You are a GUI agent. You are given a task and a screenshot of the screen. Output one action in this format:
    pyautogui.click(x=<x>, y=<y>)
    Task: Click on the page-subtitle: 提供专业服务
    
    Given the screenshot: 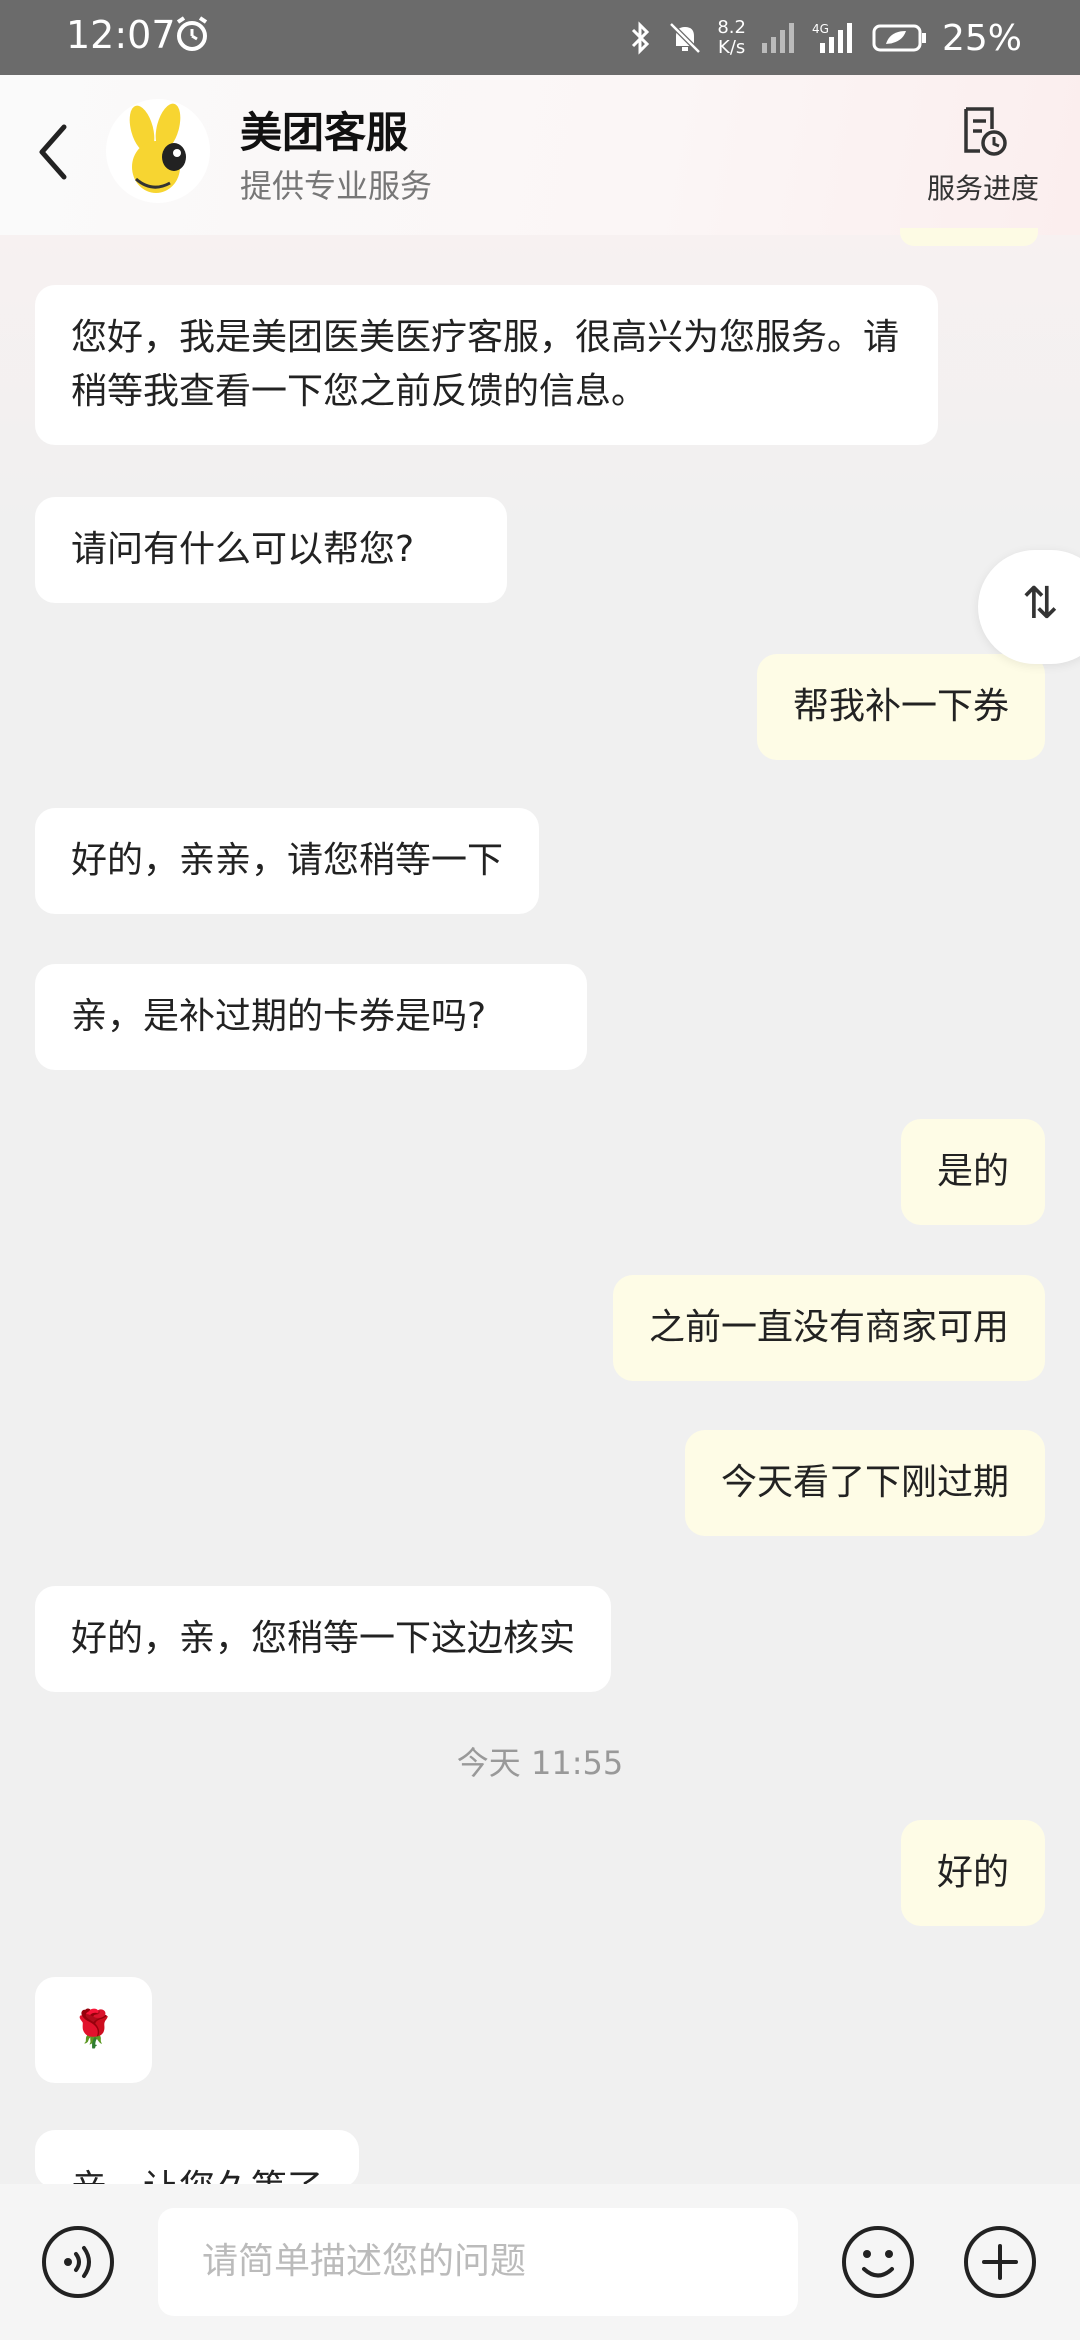 What is the action you would take?
    pyautogui.click(x=336, y=186)
    